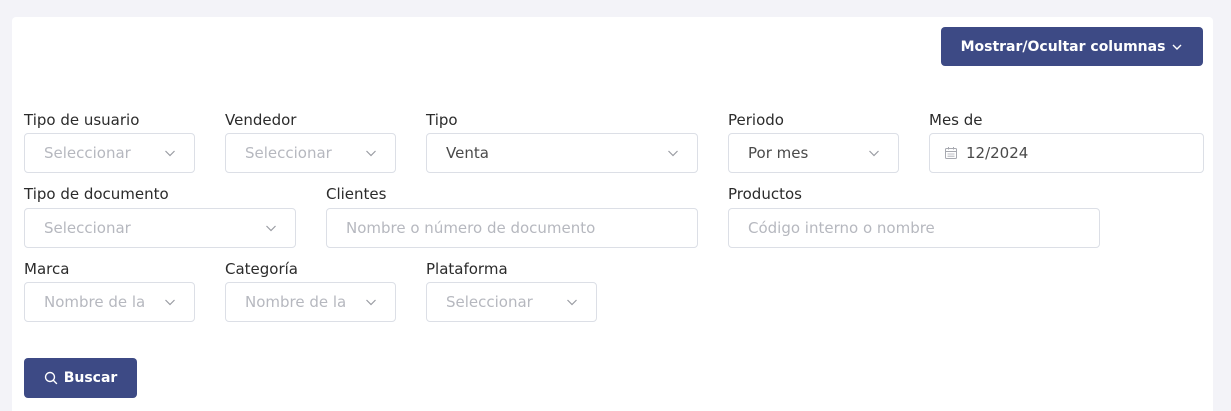 Image resolution: width=1231 pixels, height=411 pixels. Describe the element at coordinates (997, 153) in the screenshot. I see `month-value: 12/2024` at that location.